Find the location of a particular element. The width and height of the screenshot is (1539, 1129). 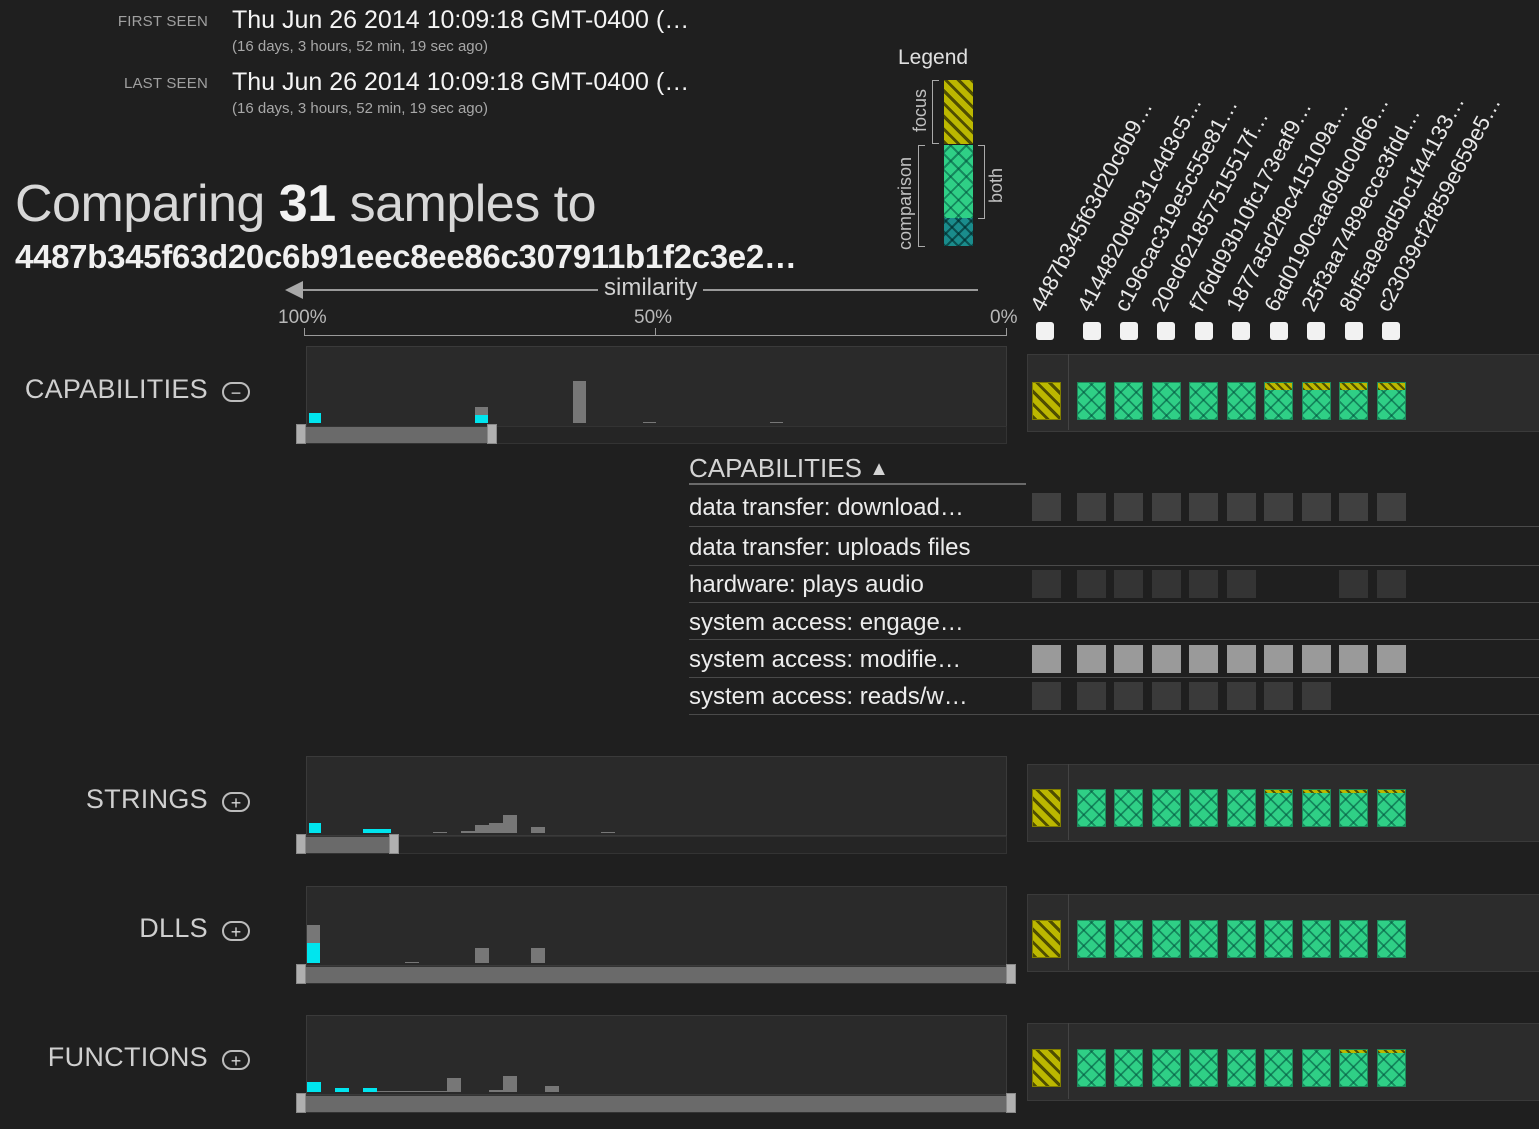

functions-range-selection is located at coordinates (656, 1104).